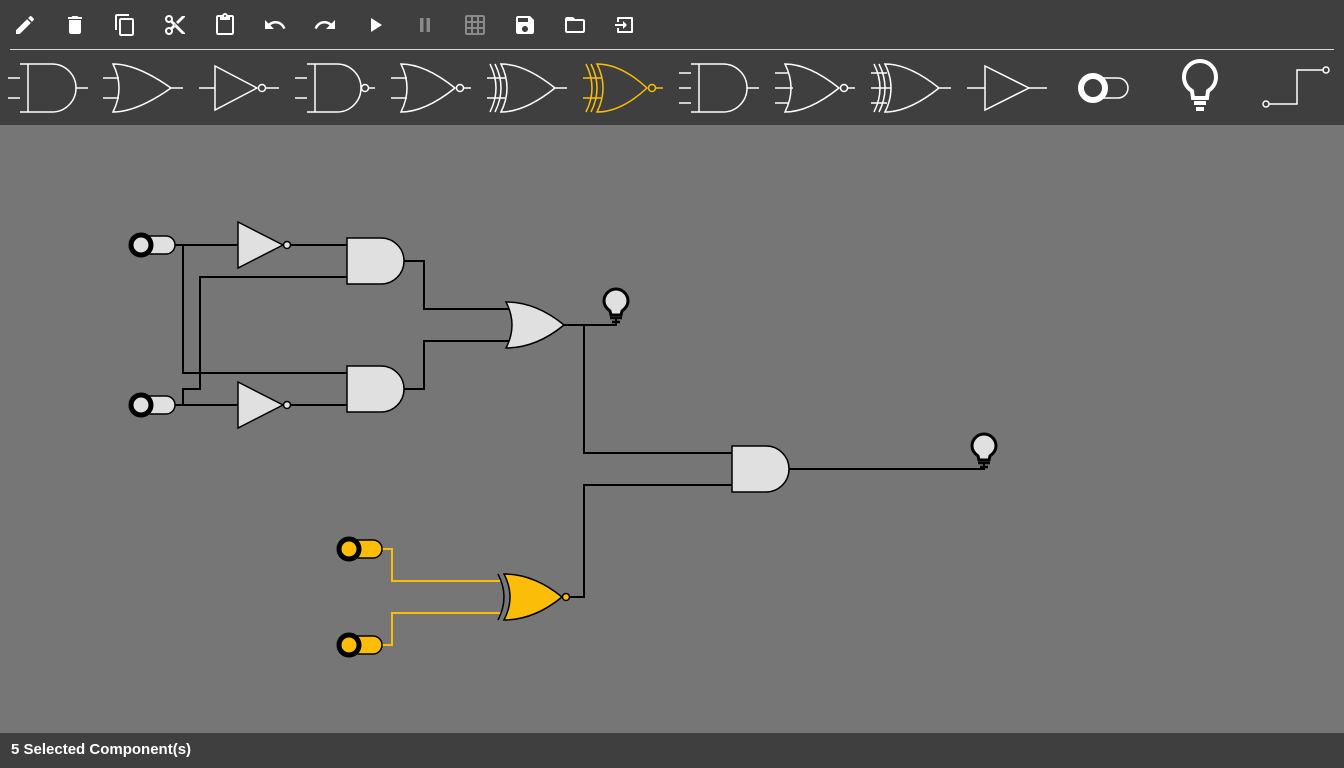  I want to click on pencil-icon, so click(25, 25).